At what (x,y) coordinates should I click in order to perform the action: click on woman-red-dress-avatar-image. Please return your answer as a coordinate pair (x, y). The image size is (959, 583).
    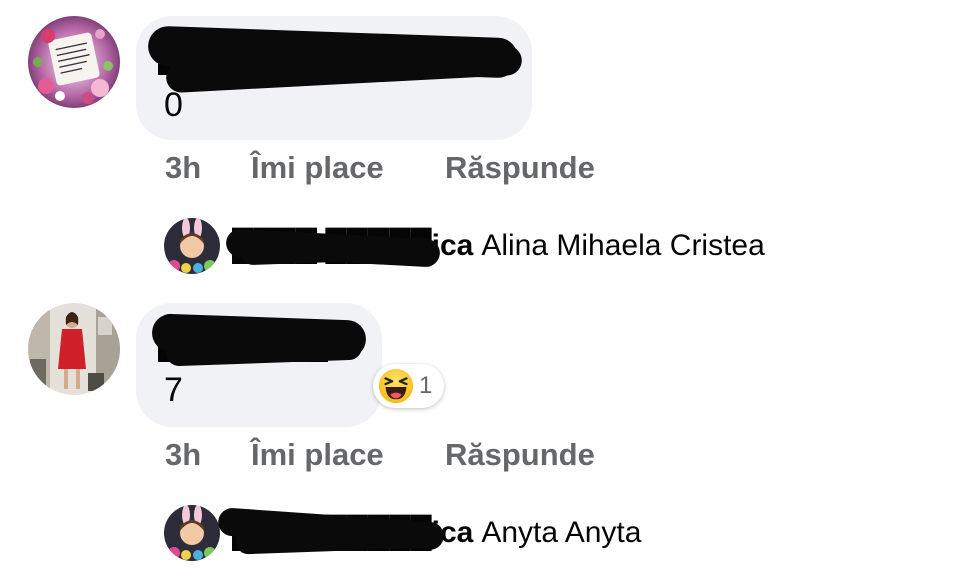
    Looking at the image, I should click on (74, 349).